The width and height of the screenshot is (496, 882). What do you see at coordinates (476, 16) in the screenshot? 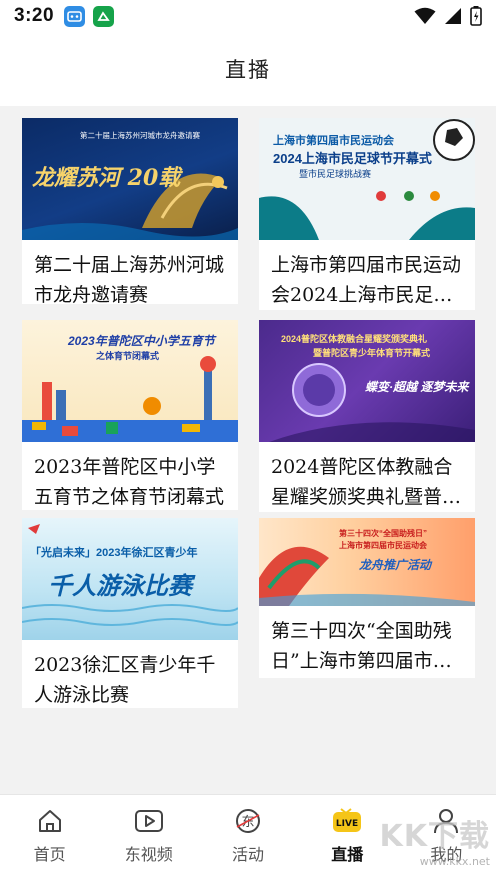
I see `battery-icon` at bounding box center [476, 16].